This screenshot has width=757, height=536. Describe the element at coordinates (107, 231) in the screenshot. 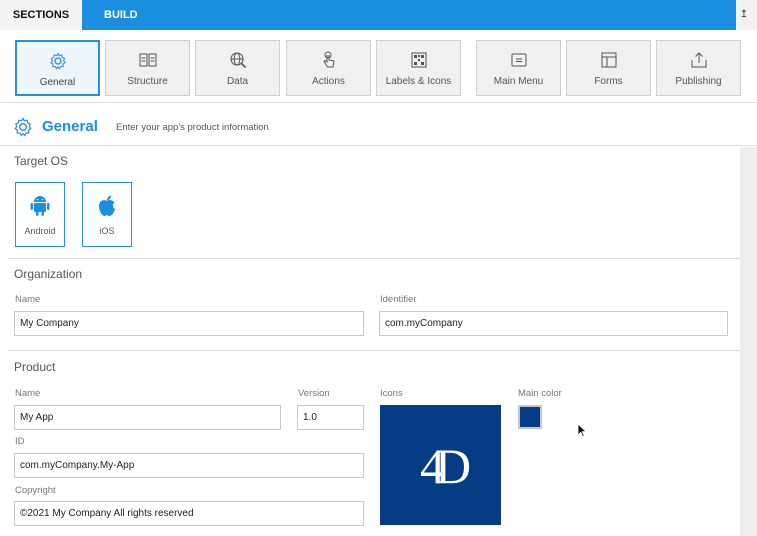

I see `ios-label: iOS` at that location.